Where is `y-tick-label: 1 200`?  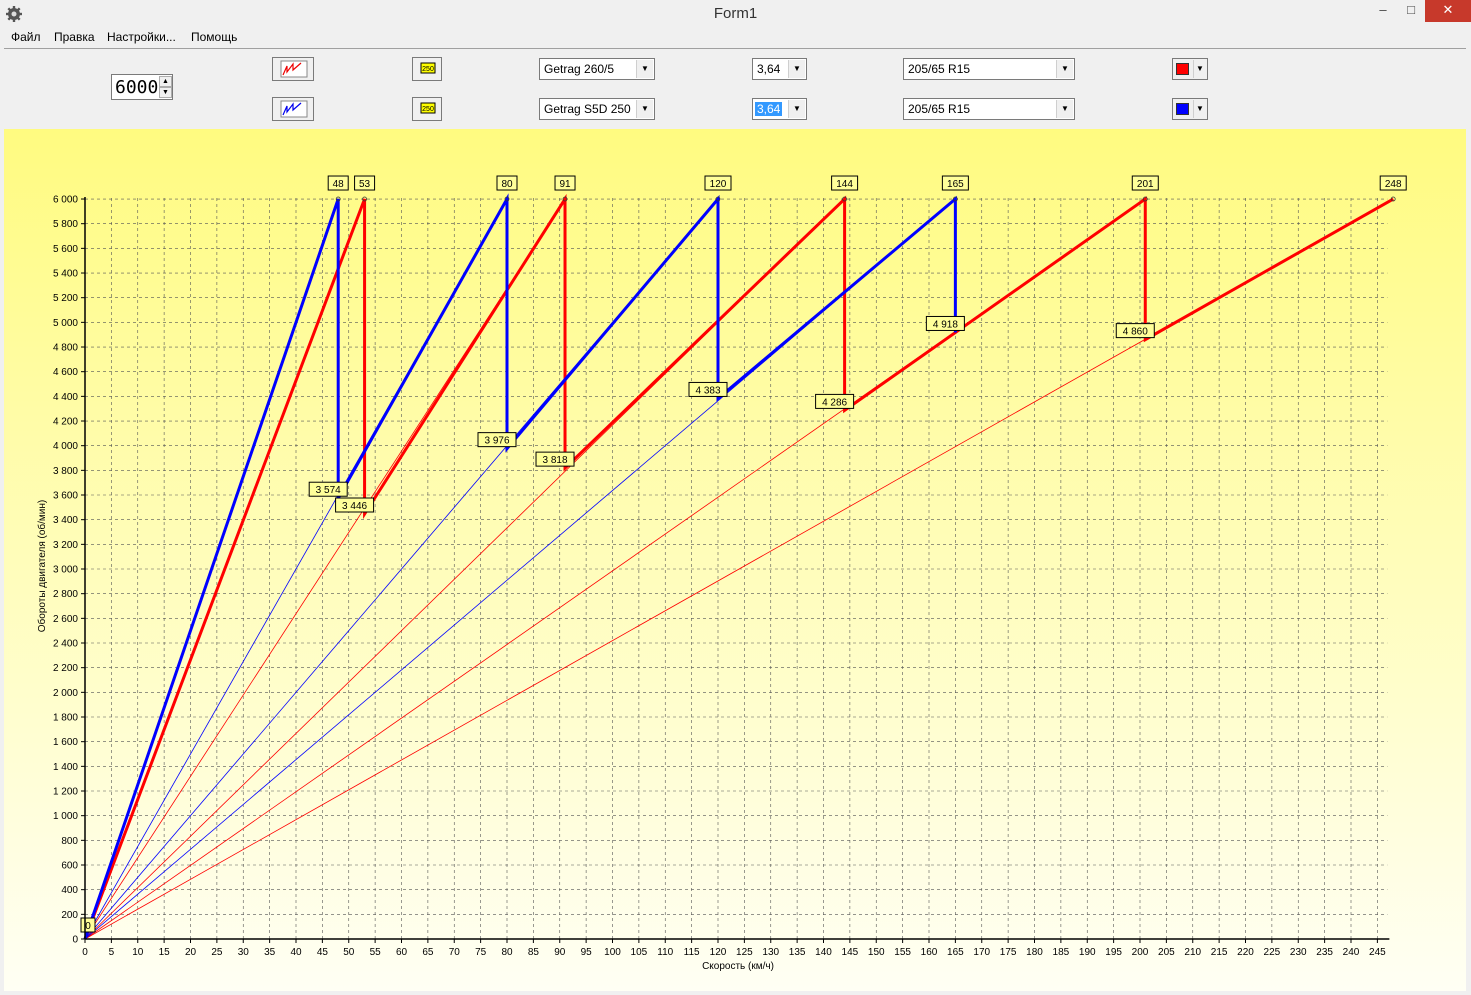
y-tick-label: 1 200 is located at coordinates (65, 792).